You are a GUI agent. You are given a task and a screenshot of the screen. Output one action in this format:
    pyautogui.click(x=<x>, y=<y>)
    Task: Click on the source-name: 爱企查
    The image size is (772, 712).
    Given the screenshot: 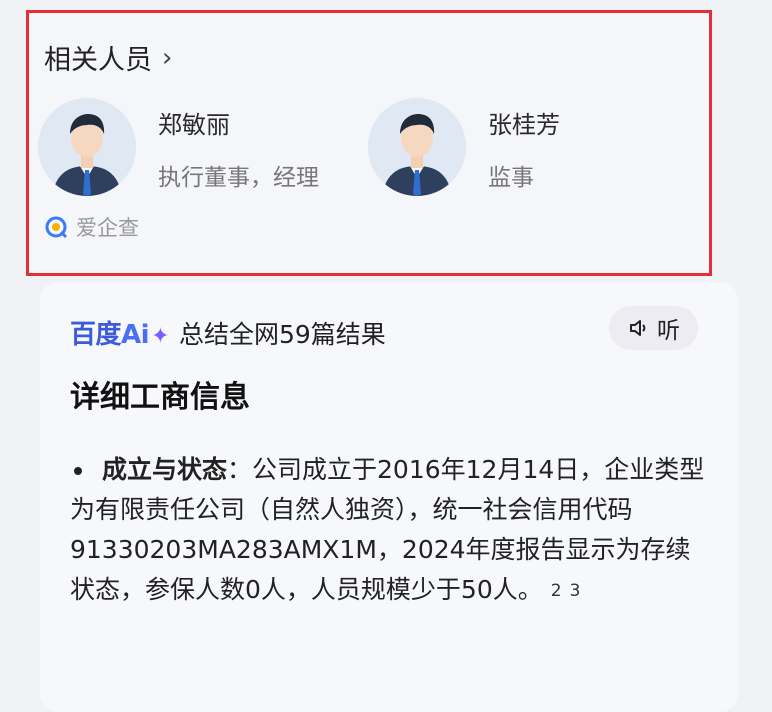 What is the action you would take?
    pyautogui.click(x=107, y=228)
    